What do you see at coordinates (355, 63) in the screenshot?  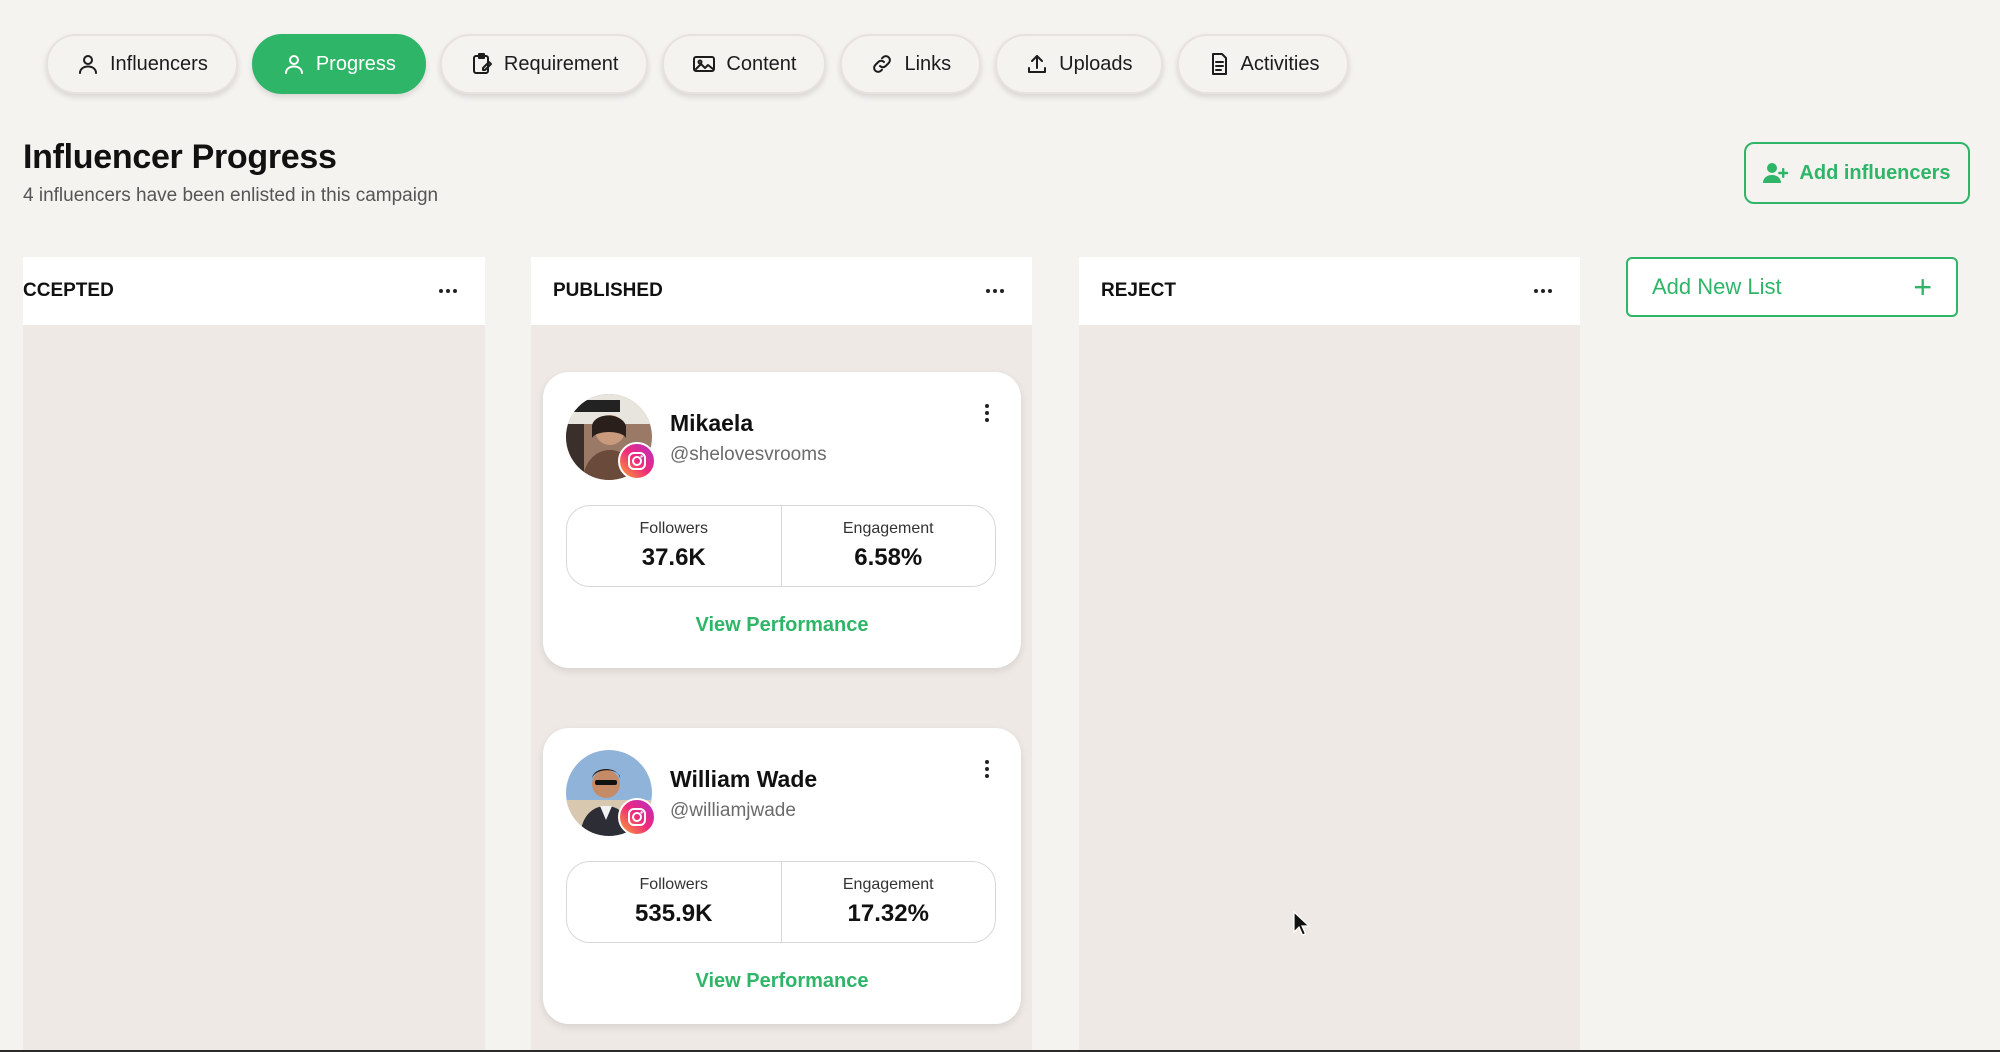 I see `tab-label: Progress` at bounding box center [355, 63].